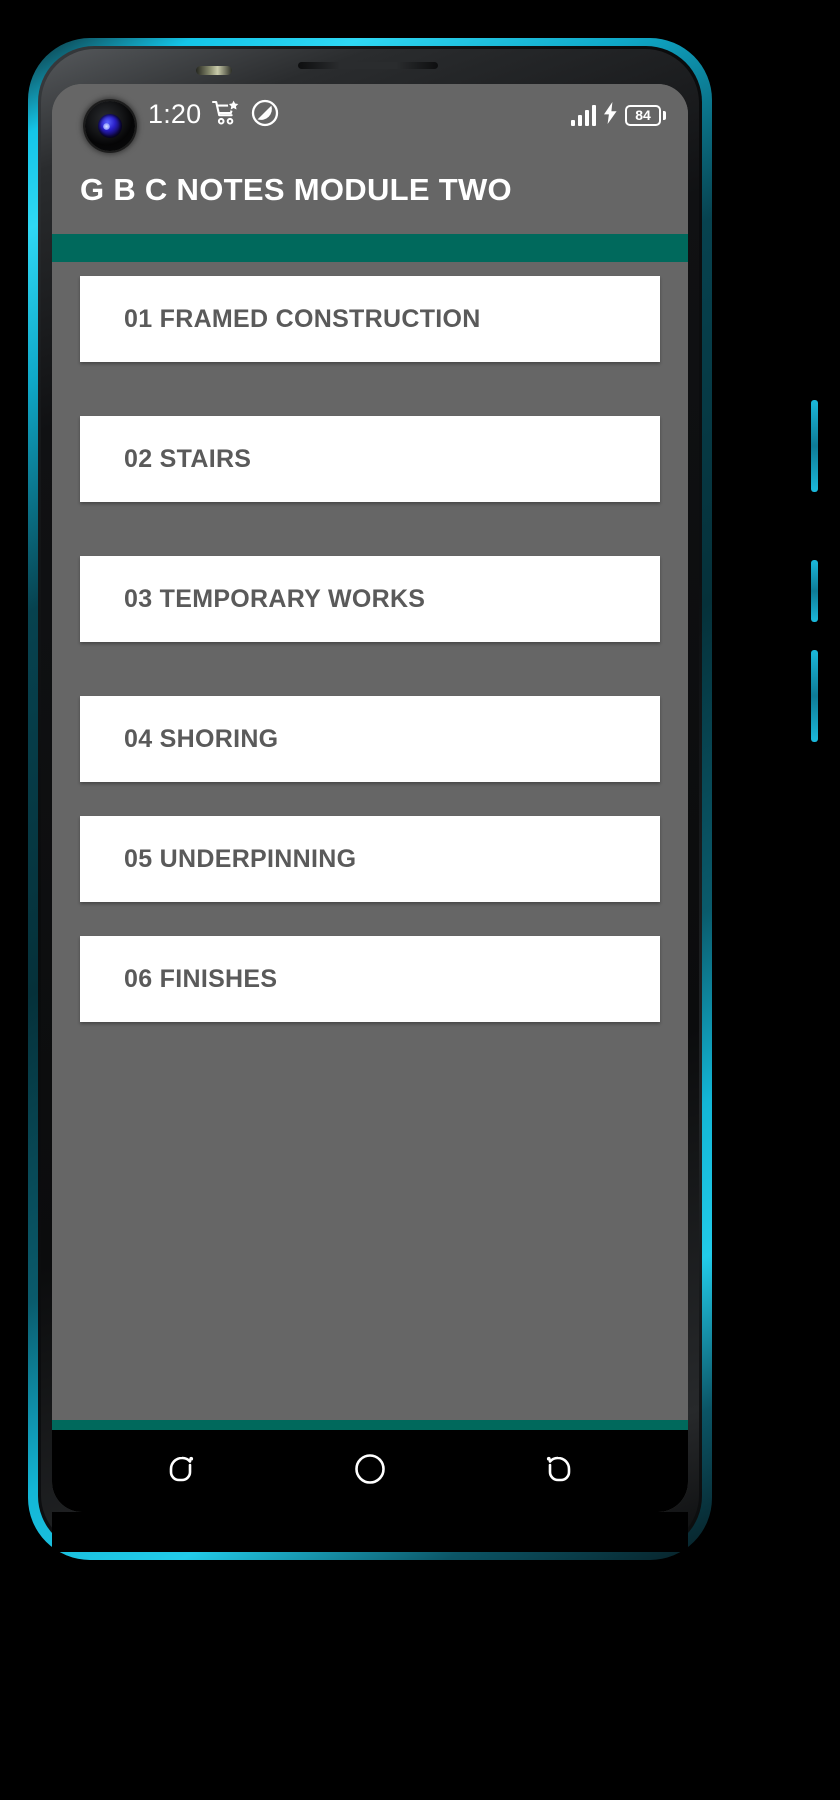 This screenshot has width=840, height=1800. I want to click on rounded-square-loop-icon, so click(182, 1471).